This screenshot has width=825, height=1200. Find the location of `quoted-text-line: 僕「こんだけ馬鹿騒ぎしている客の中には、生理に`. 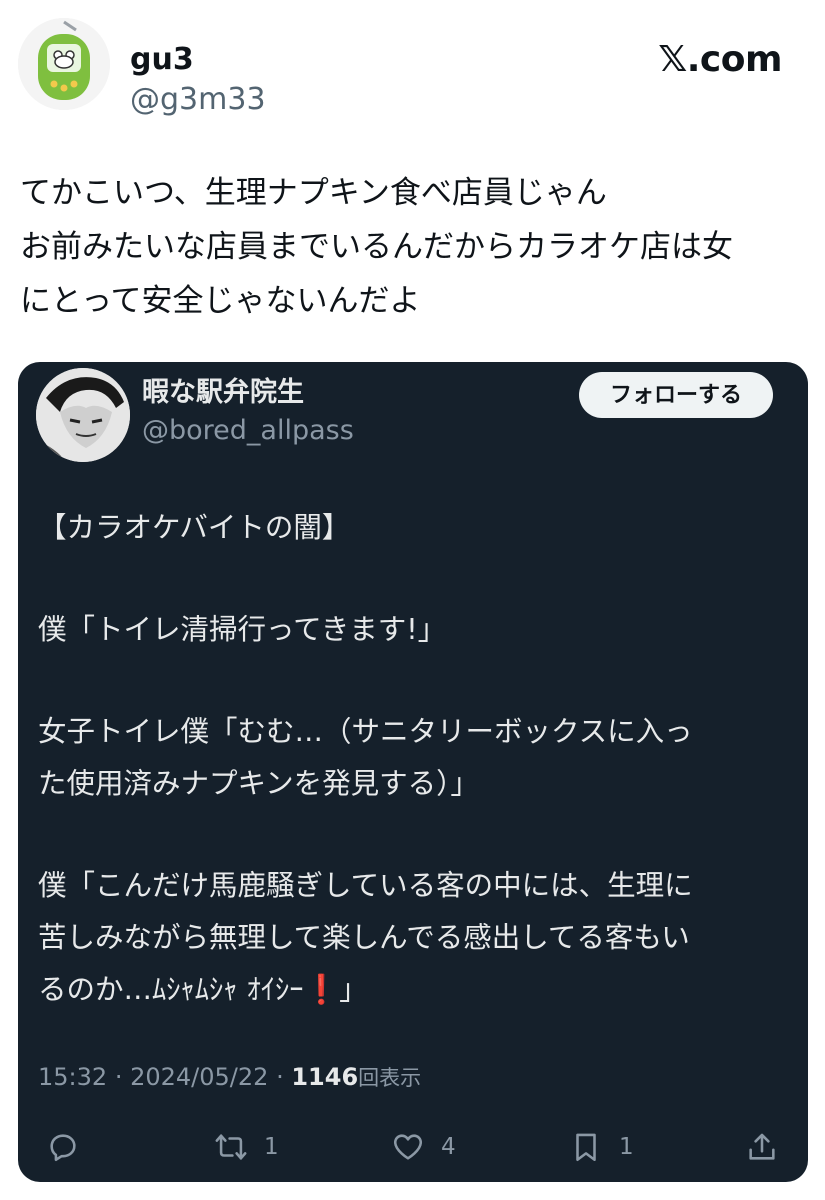

quoted-text-line: 僕「こんだけ馬鹿騒ぎしている客の中には、生理に is located at coordinates (365, 885).